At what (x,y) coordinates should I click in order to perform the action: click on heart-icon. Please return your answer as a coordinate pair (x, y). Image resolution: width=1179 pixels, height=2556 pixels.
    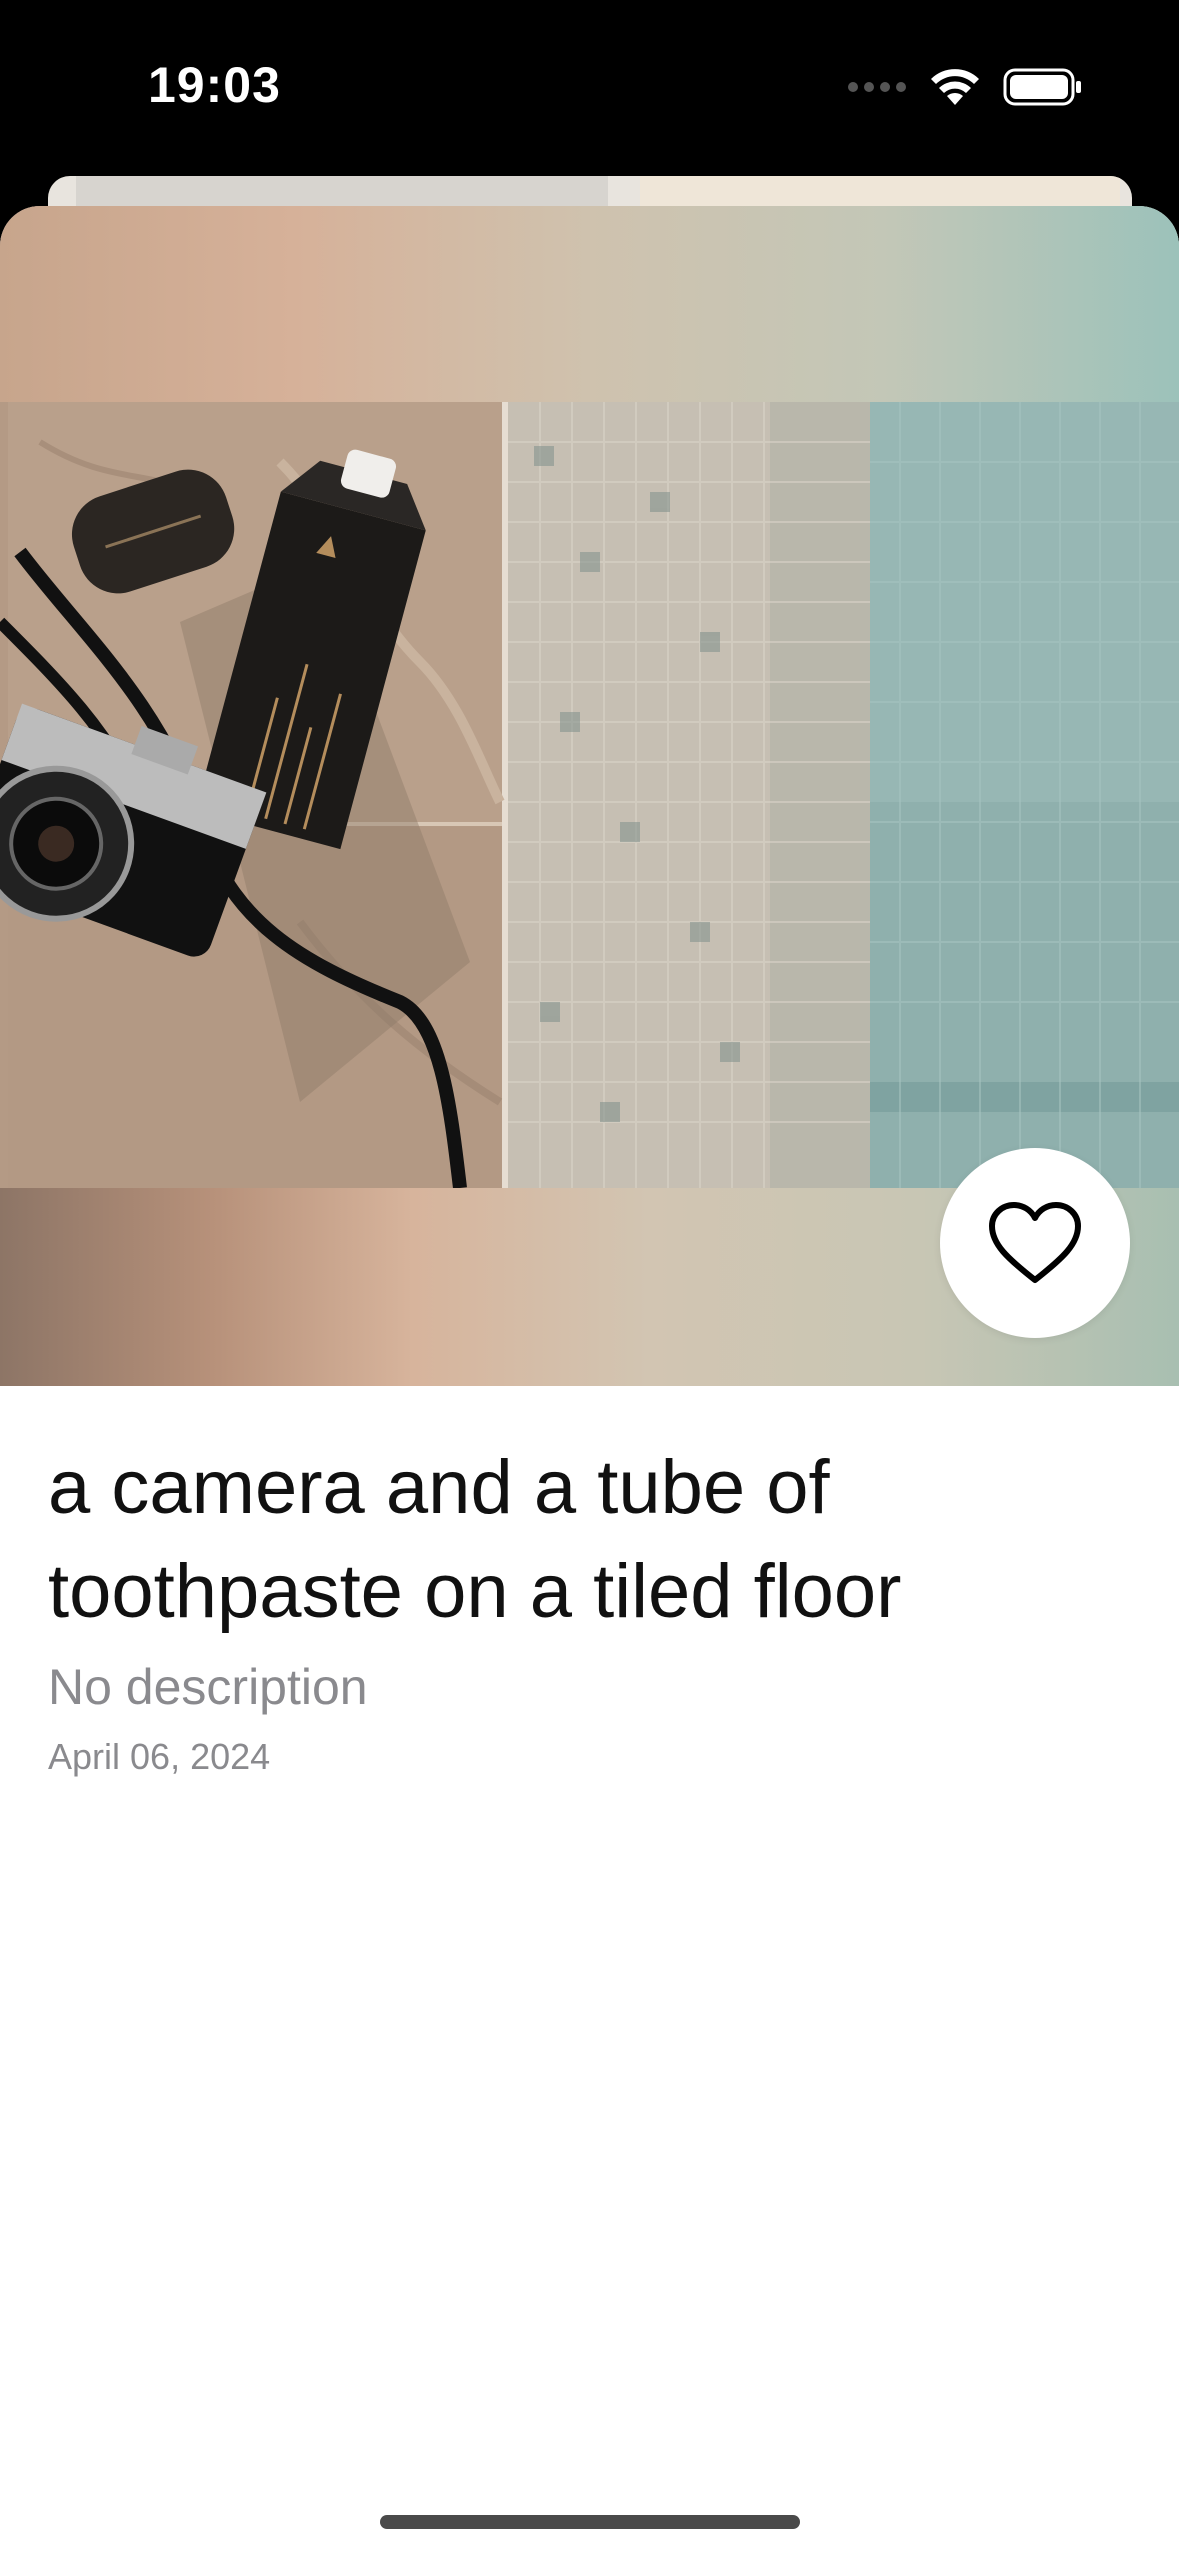
    Looking at the image, I should click on (1035, 1242).